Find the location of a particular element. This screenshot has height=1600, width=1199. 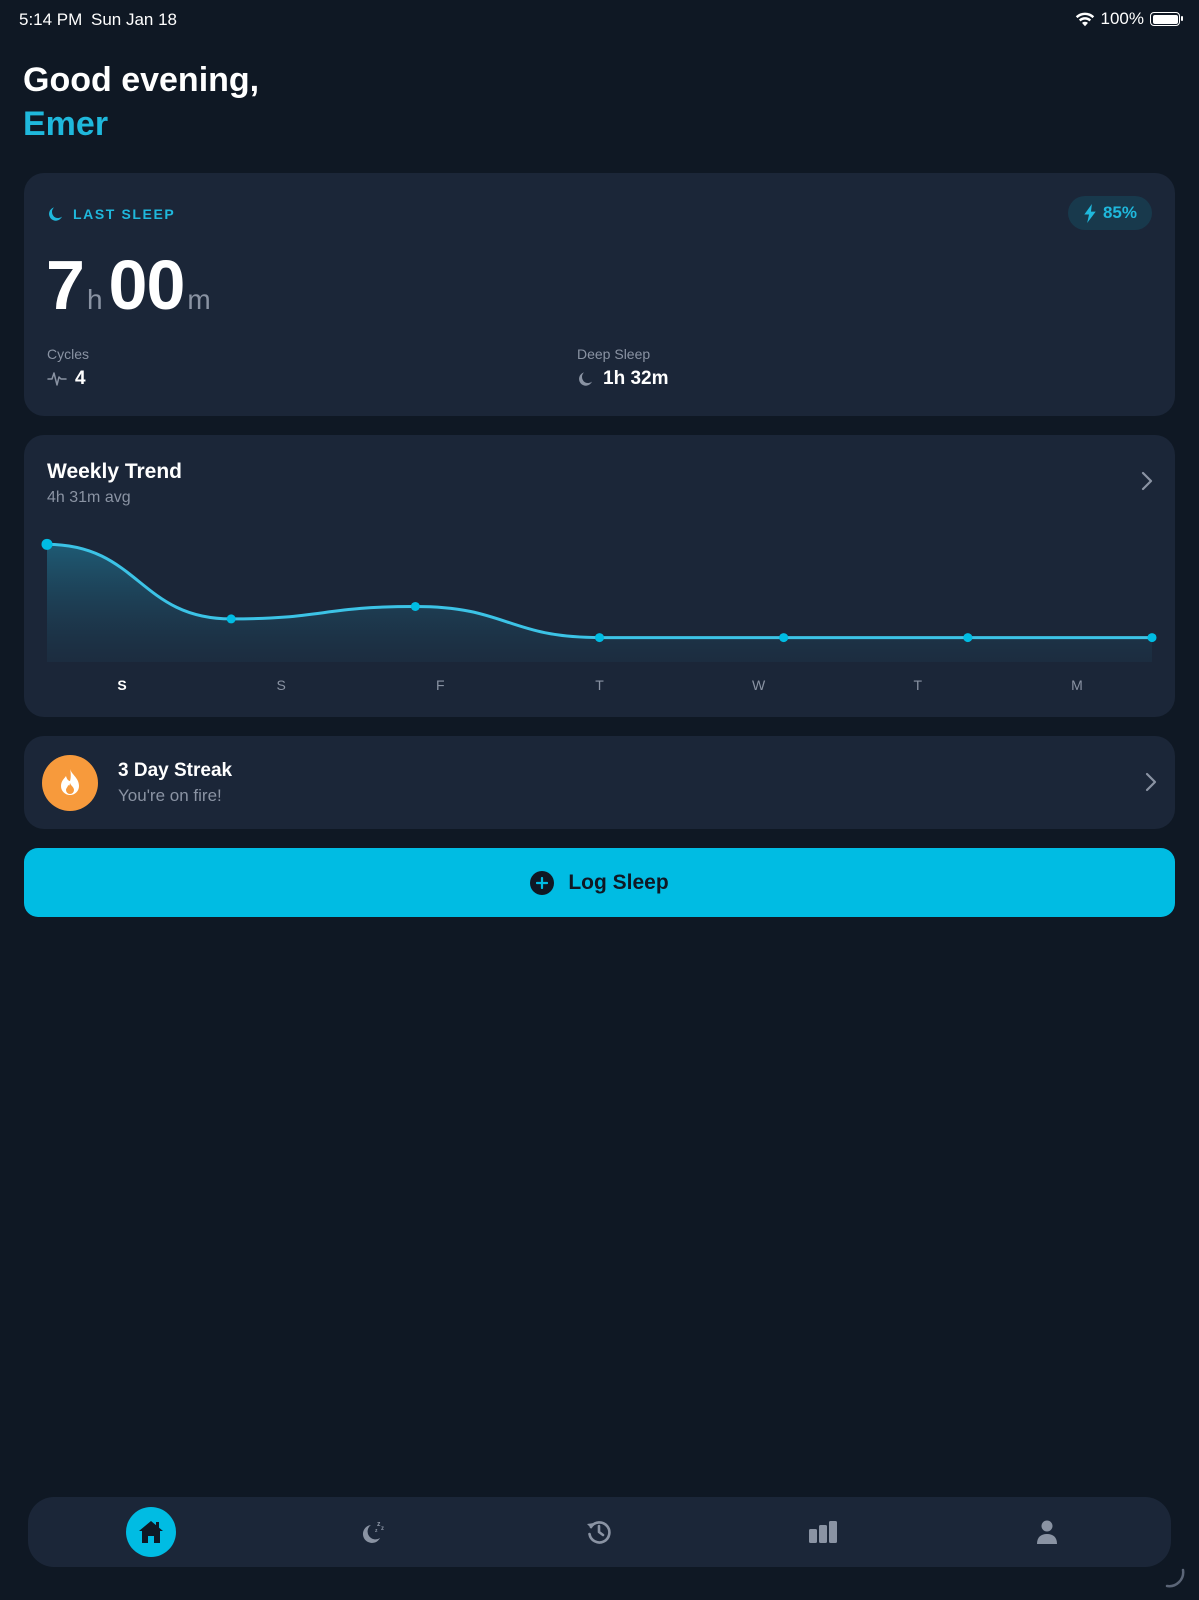

streak-card: 3 Day Streak You're on fire! is located at coordinates (599, 782).